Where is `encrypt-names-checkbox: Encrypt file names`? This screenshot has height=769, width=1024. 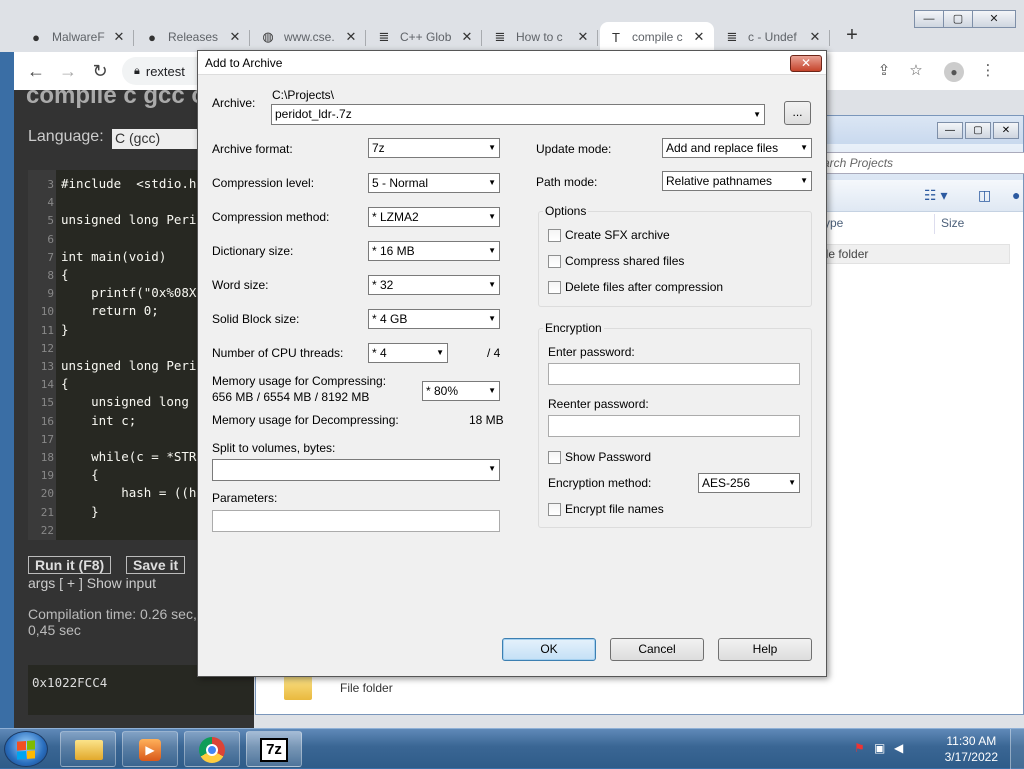
encrypt-names-checkbox: Encrypt file names is located at coordinates (606, 509).